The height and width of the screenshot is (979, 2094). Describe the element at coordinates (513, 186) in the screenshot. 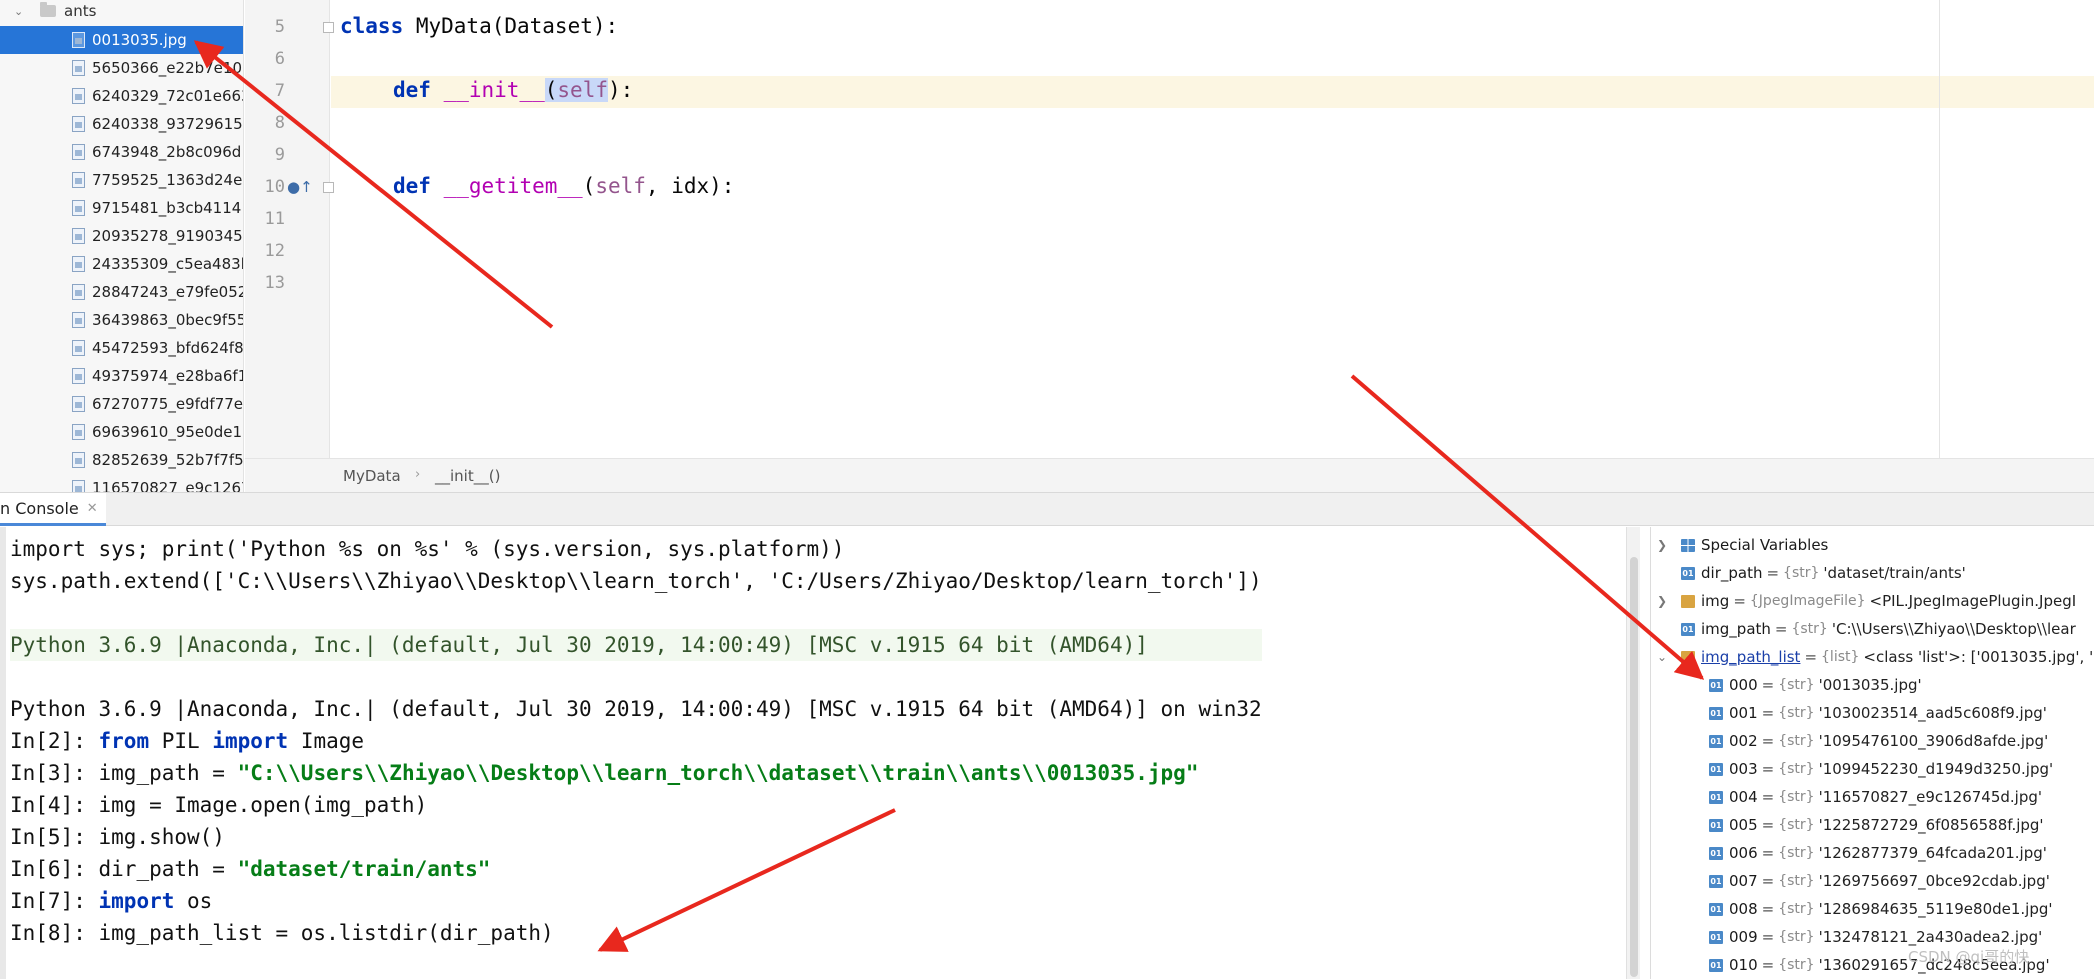

I see `method-name: __getitem__` at that location.